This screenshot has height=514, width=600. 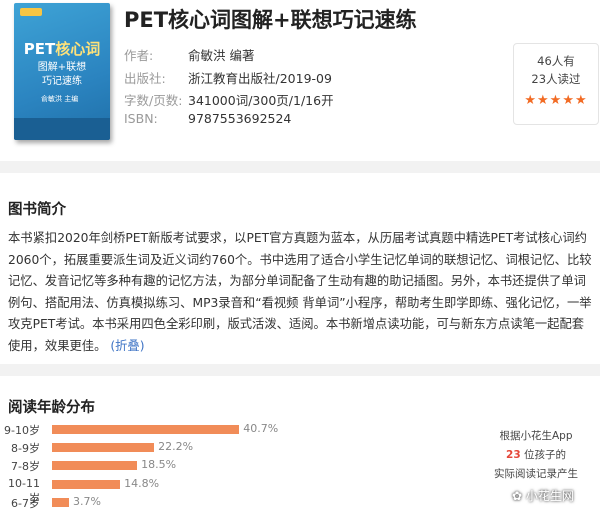 I want to click on meta-label: 字数/页数:, so click(x=153, y=100).